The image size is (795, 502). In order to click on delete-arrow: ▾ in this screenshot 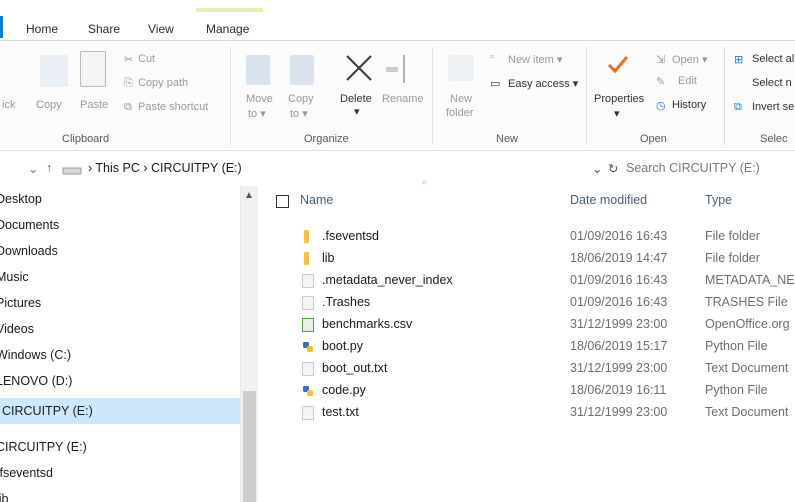, I will do `click(357, 111)`.